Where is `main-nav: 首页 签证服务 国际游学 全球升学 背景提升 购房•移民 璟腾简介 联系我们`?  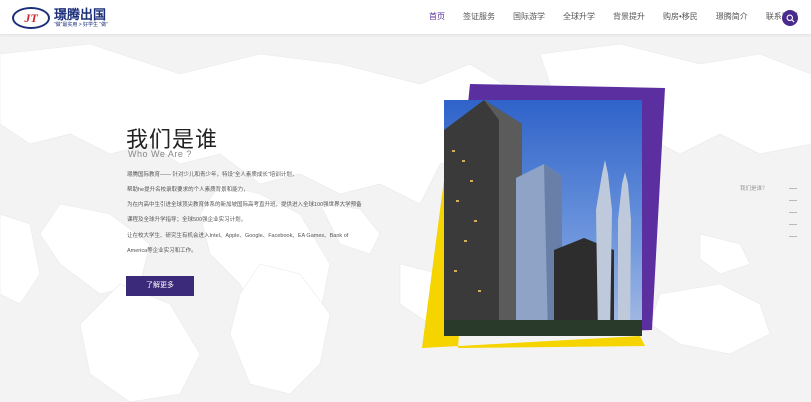
main-nav: 首页 签证服务 国际游学 全球升学 背景提升 购房•移民 璟腾简介 联系我们 is located at coordinates (613, 17).